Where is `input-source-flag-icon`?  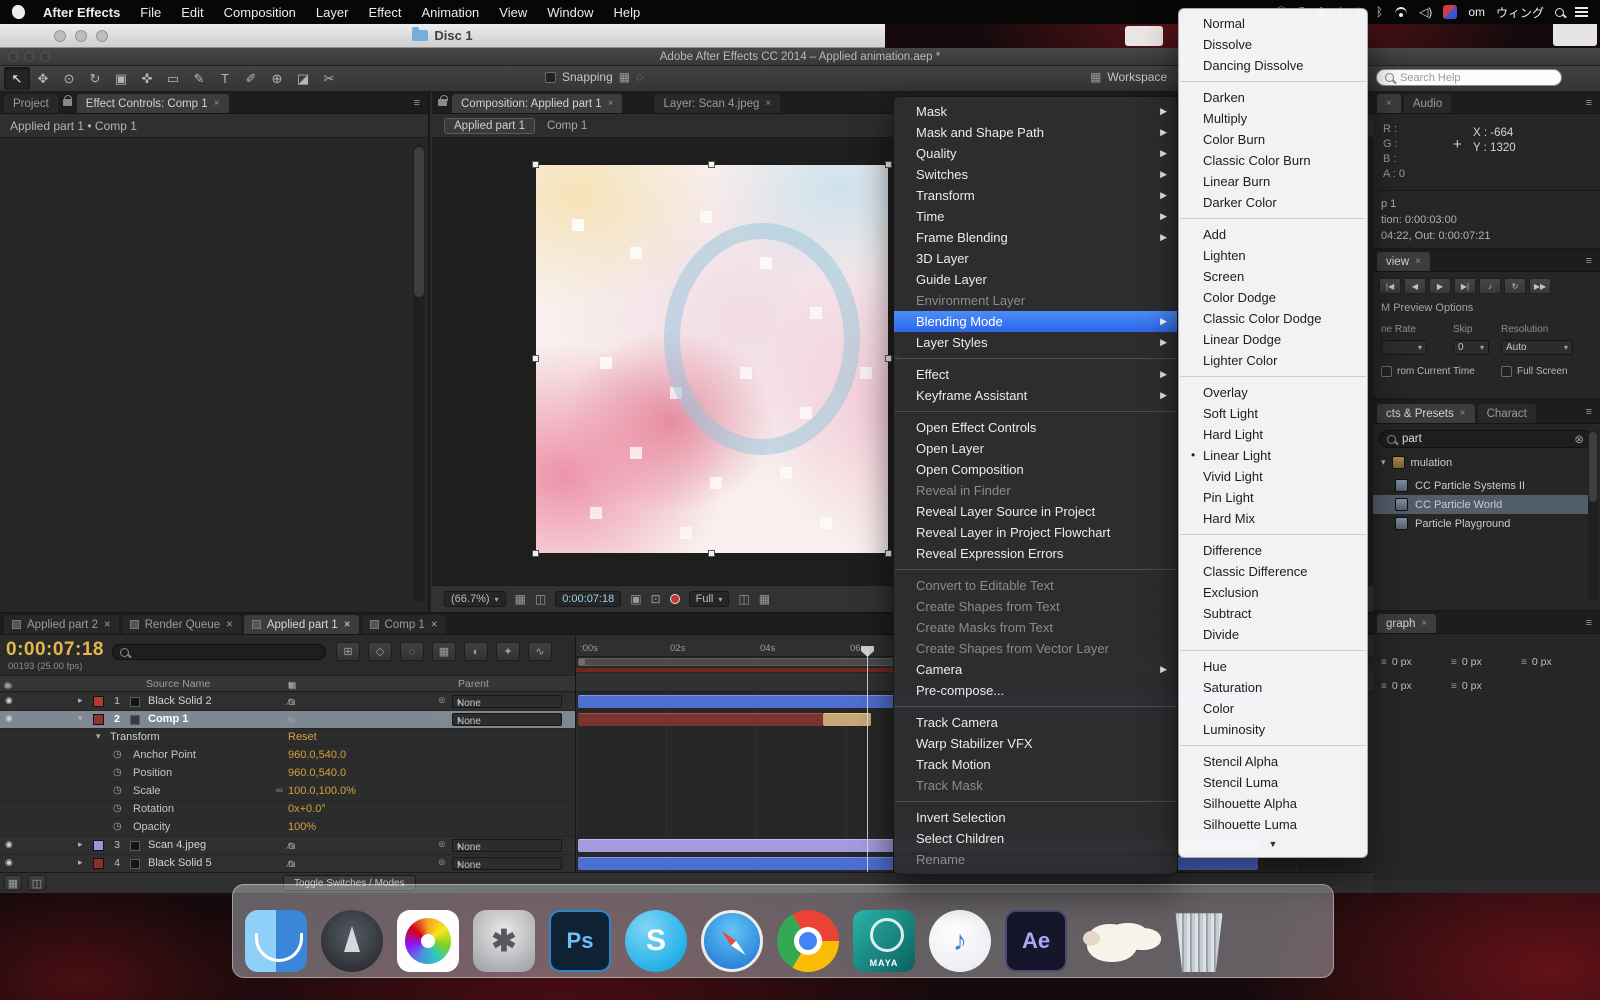
input-source-flag-icon is located at coordinates (1450, 12).